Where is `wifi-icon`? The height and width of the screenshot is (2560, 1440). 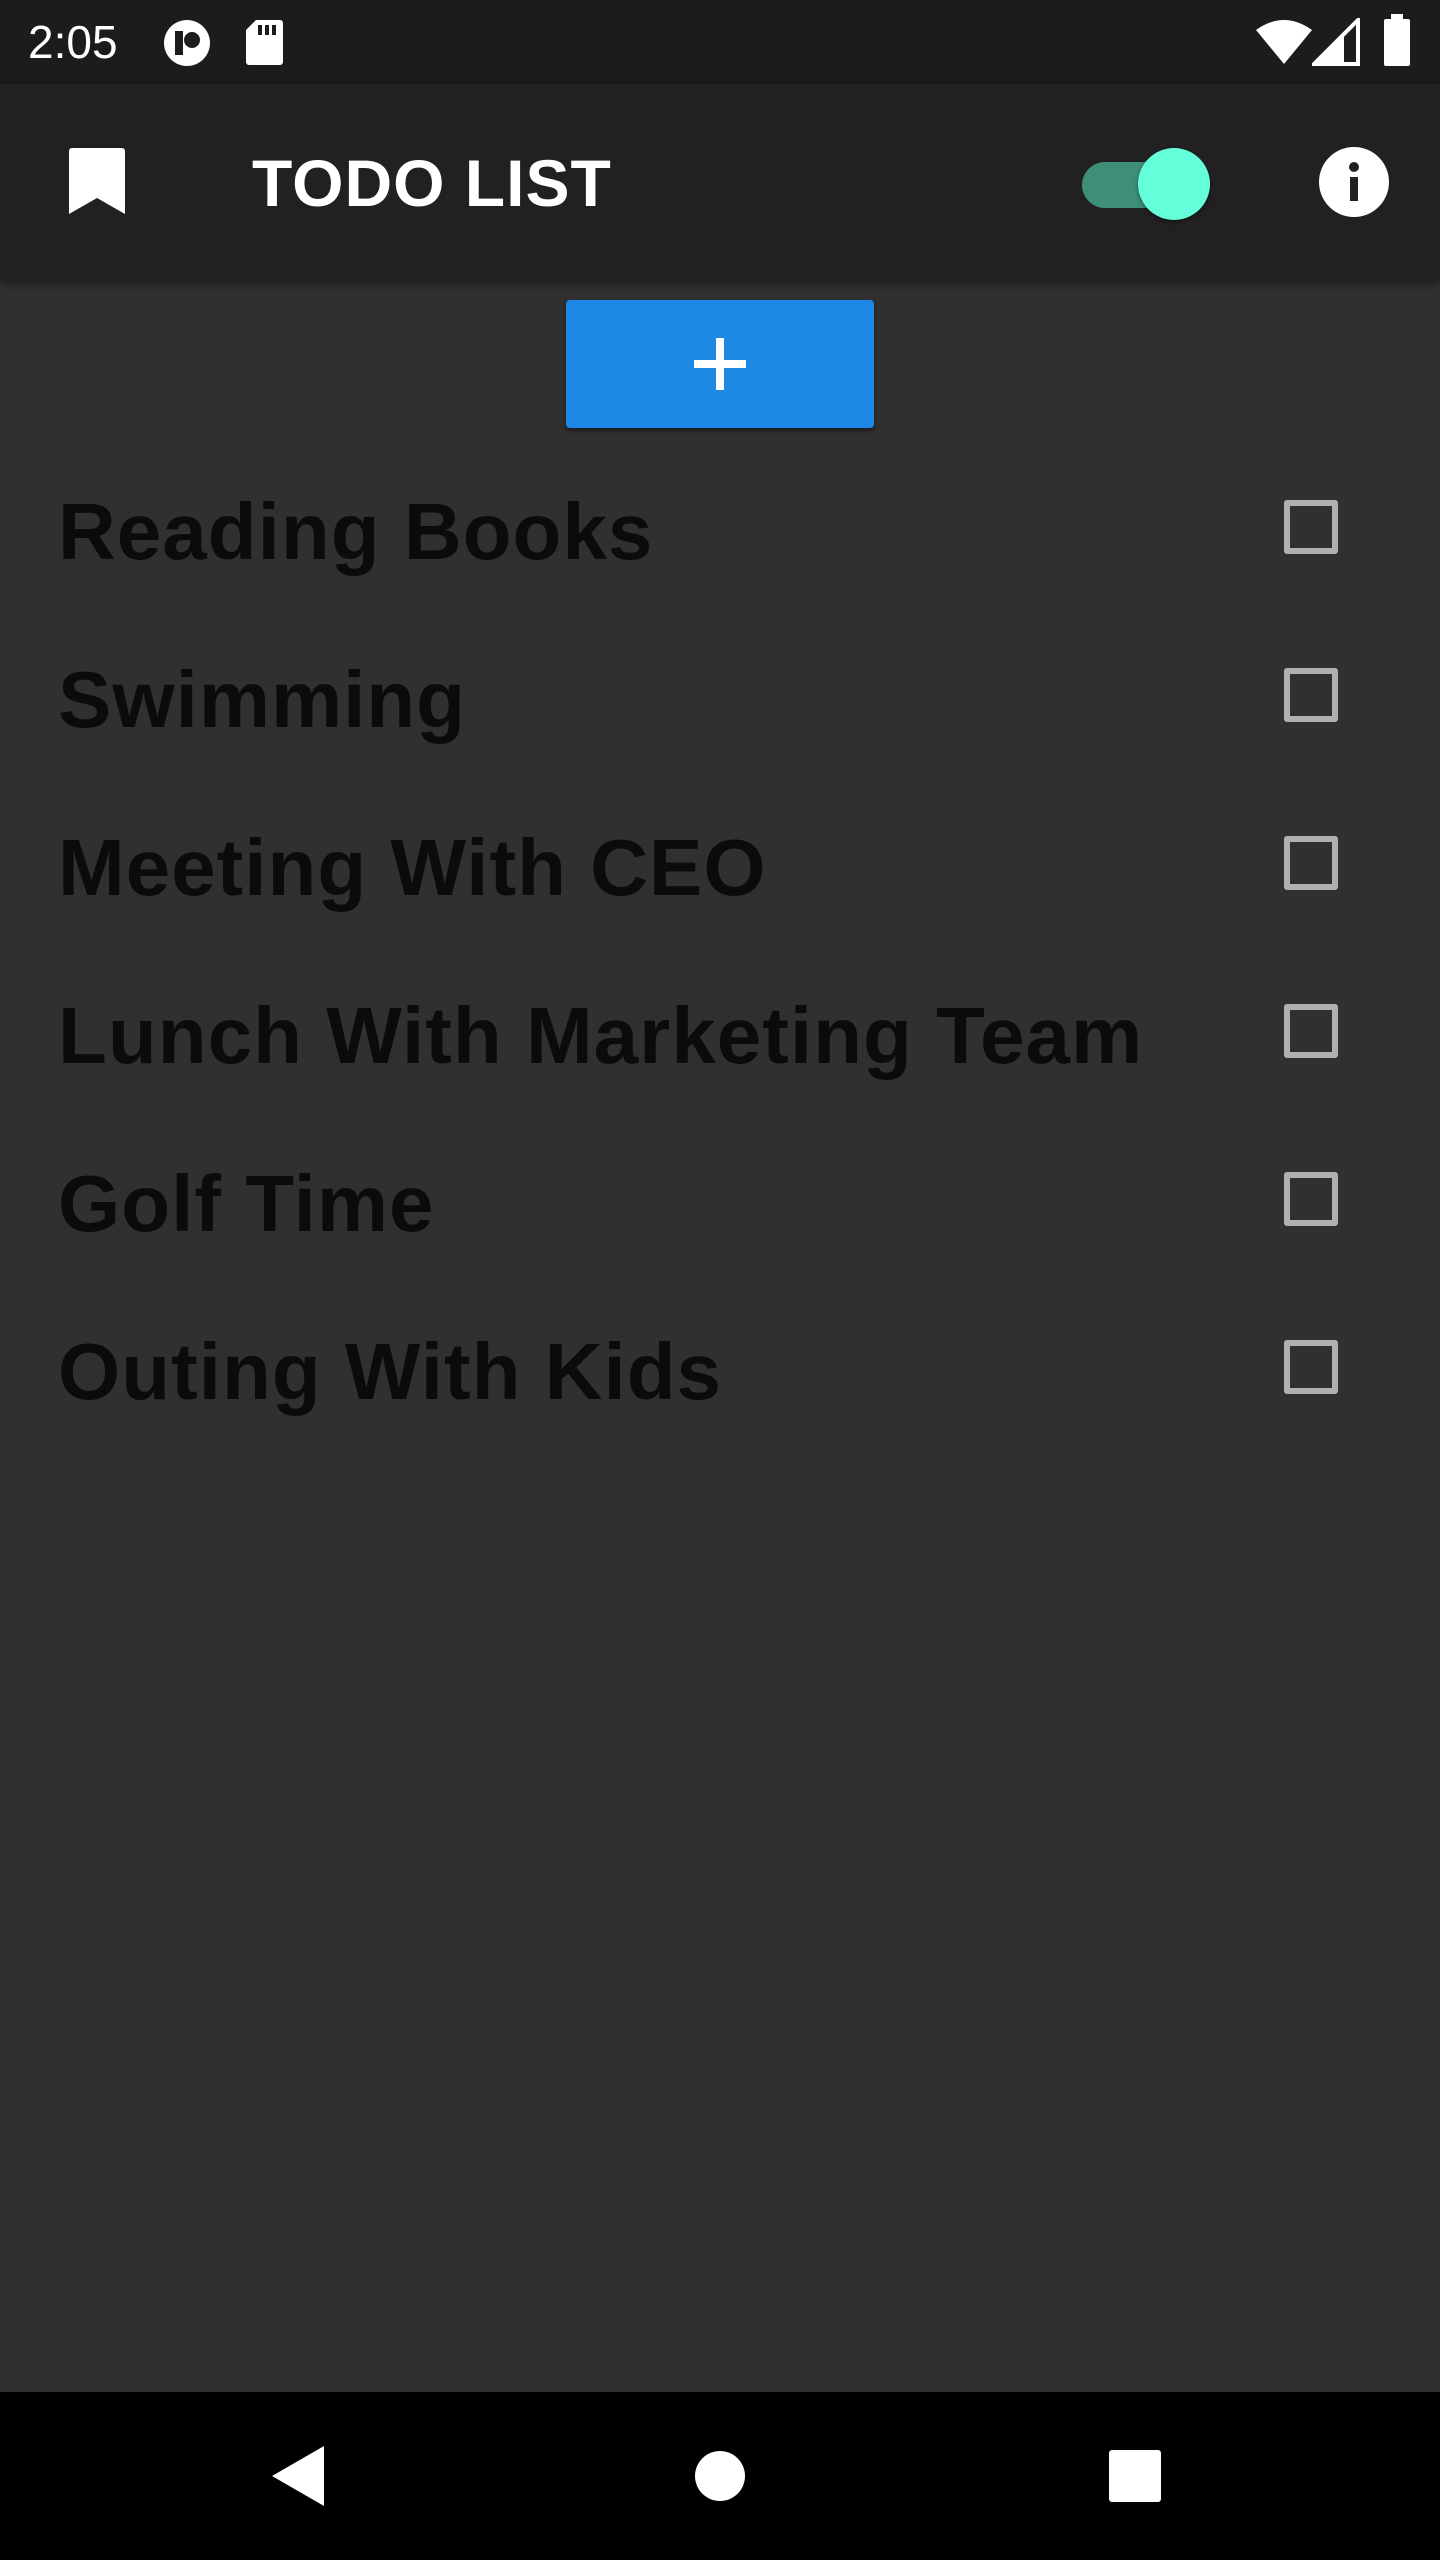 wifi-icon is located at coordinates (1284, 42).